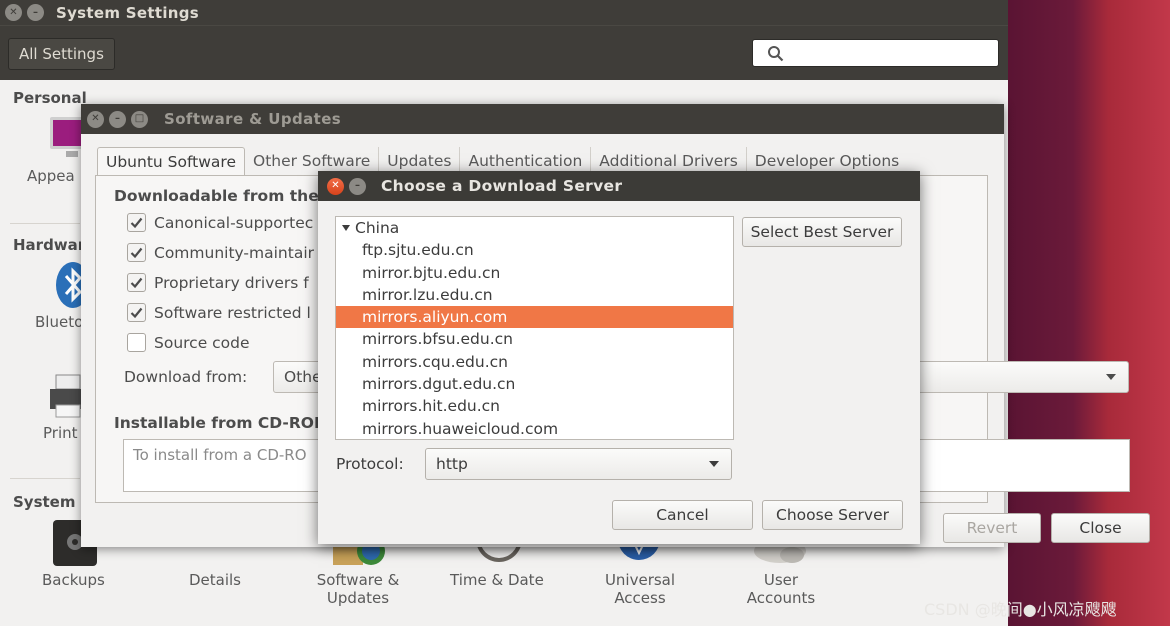 Image resolution: width=1170 pixels, height=626 pixels. I want to click on download-from-label: Download from:, so click(186, 377).